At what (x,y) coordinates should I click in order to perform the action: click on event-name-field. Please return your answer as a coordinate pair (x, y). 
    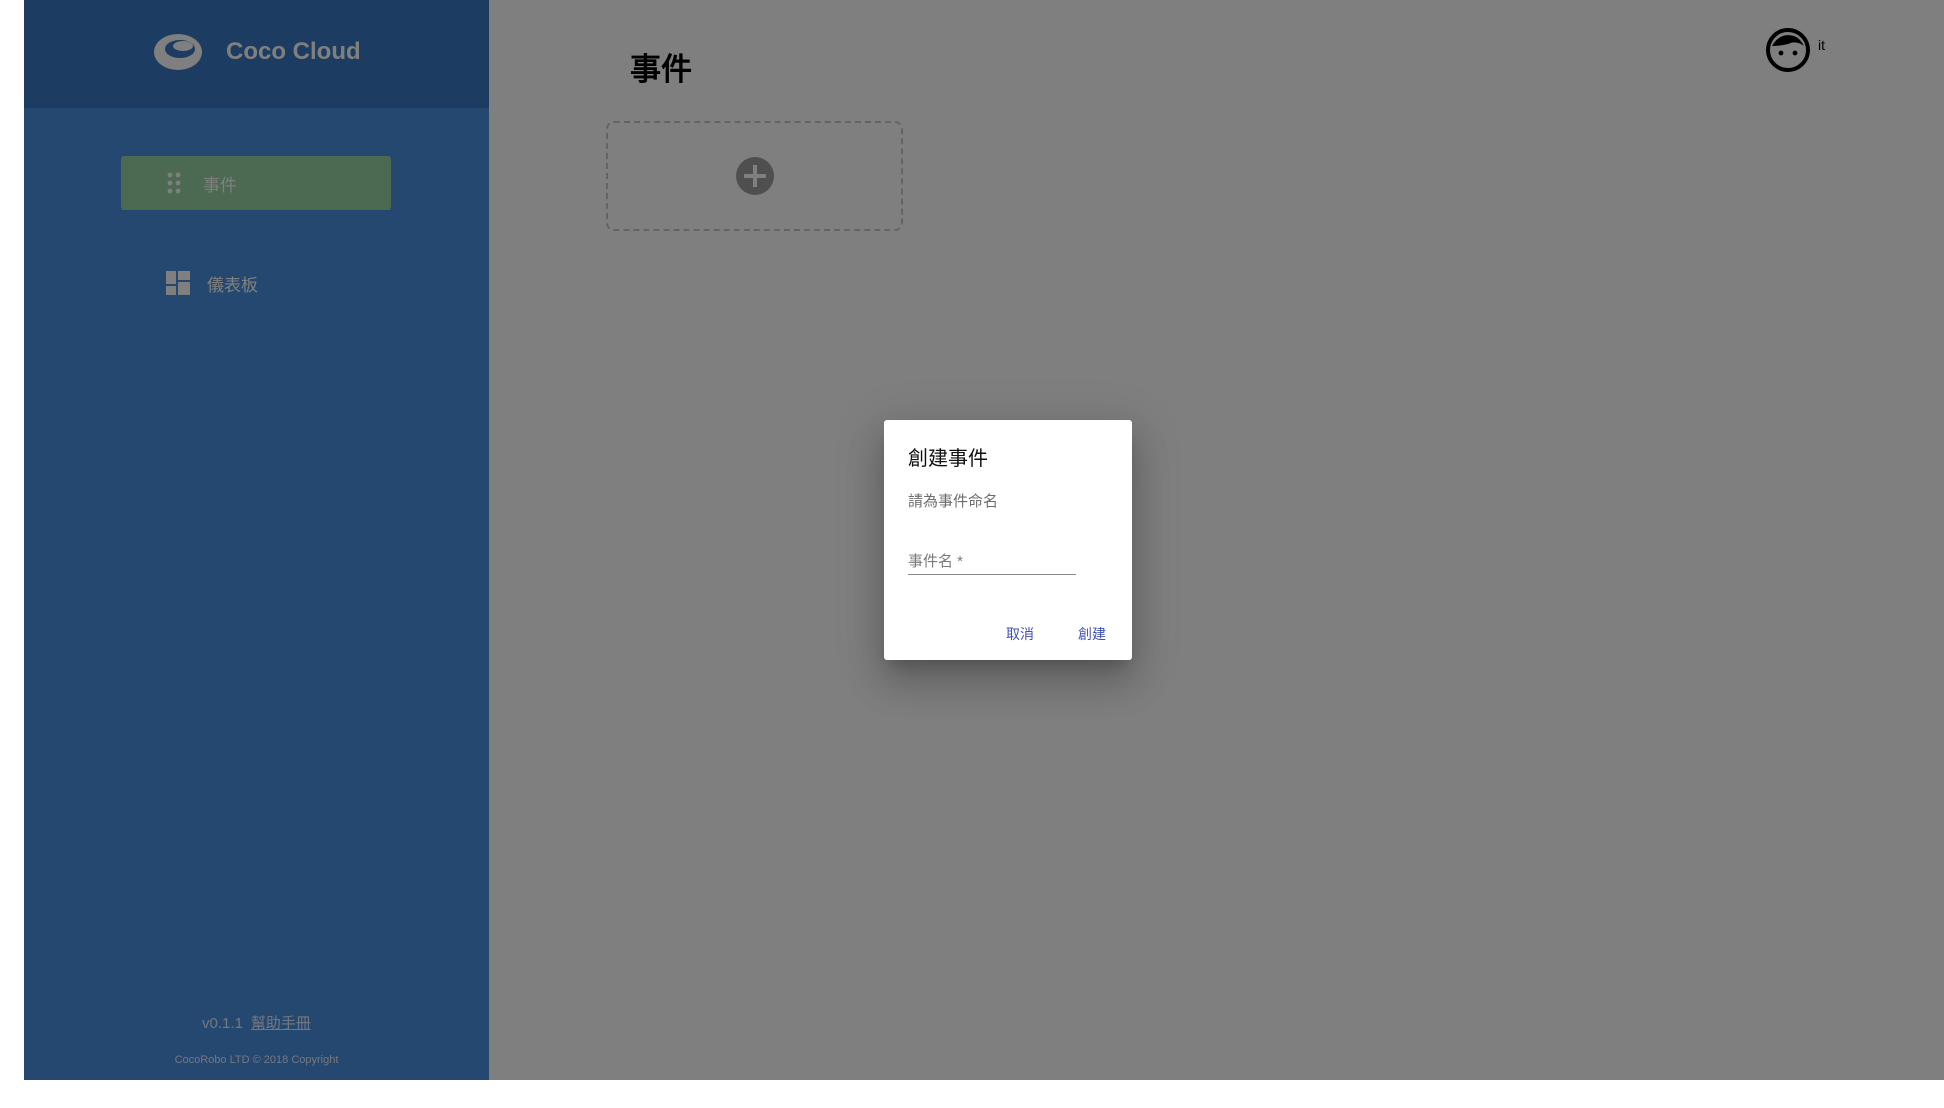
    Looking at the image, I should click on (992, 561).